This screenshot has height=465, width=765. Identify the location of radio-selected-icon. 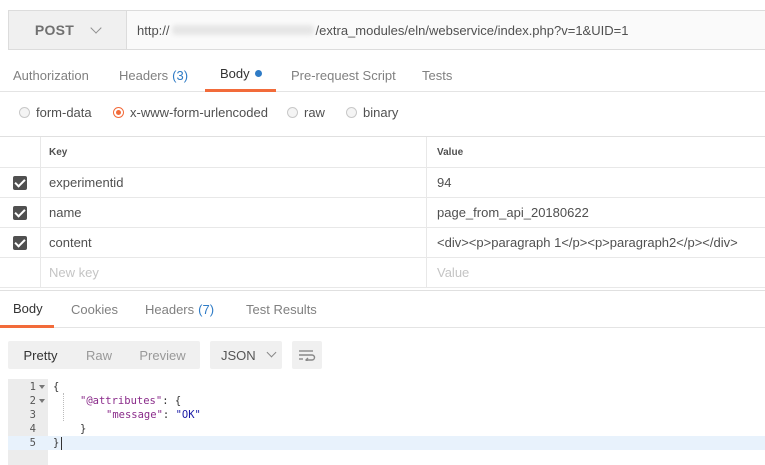
(118, 112).